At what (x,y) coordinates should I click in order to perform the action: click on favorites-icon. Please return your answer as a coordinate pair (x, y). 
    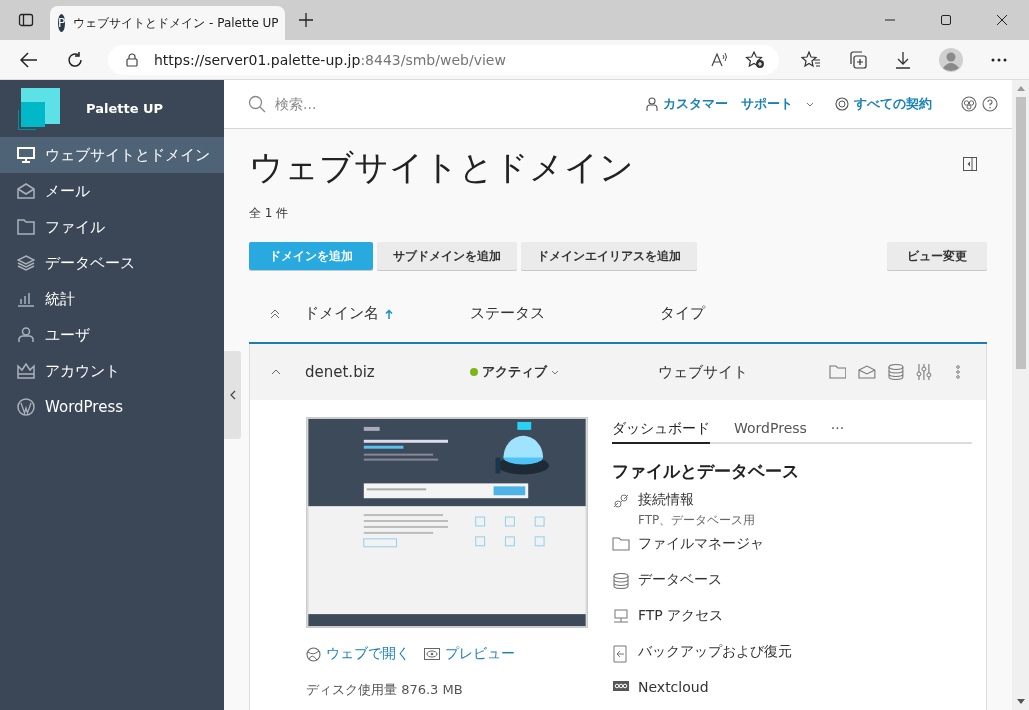
    Looking at the image, I should click on (811, 59).